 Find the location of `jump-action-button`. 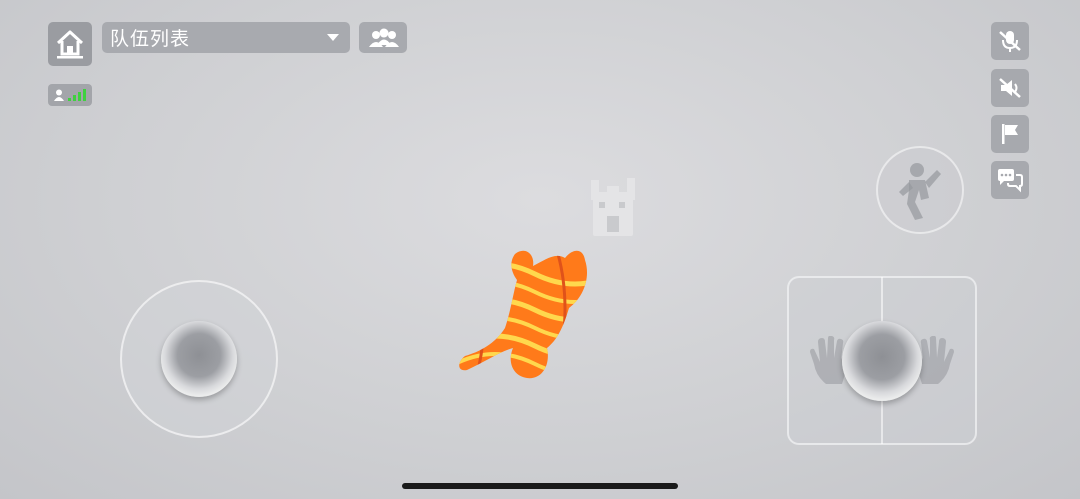

jump-action-button is located at coordinates (920, 190).